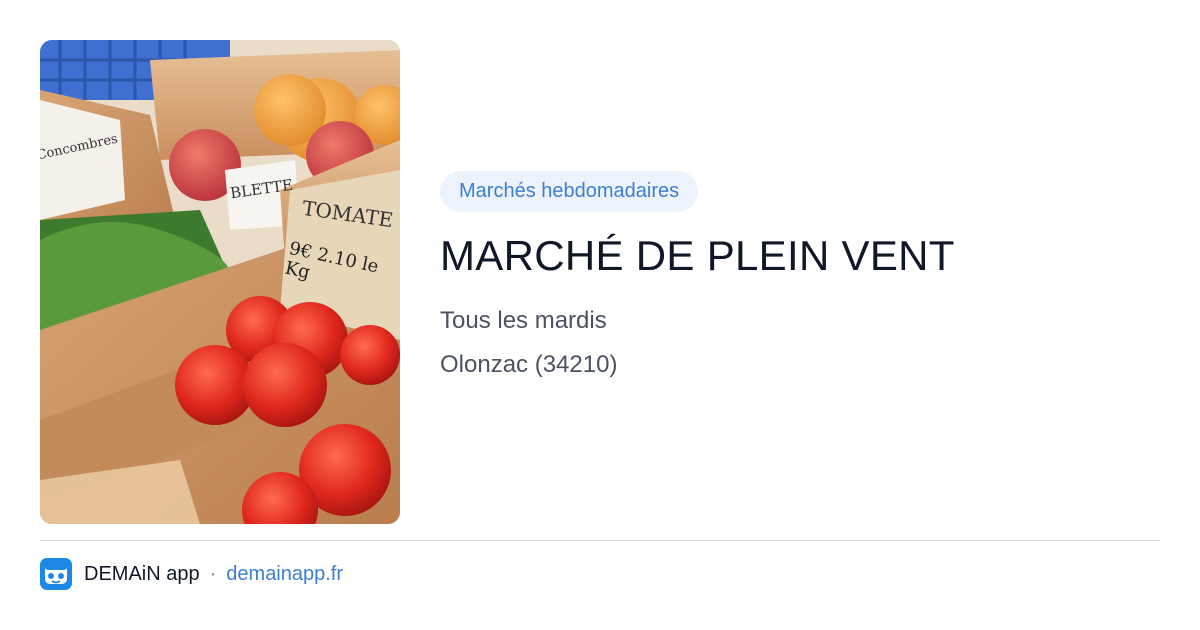  What do you see at coordinates (142, 573) in the screenshot?
I see `app-name: DEMAiN app` at bounding box center [142, 573].